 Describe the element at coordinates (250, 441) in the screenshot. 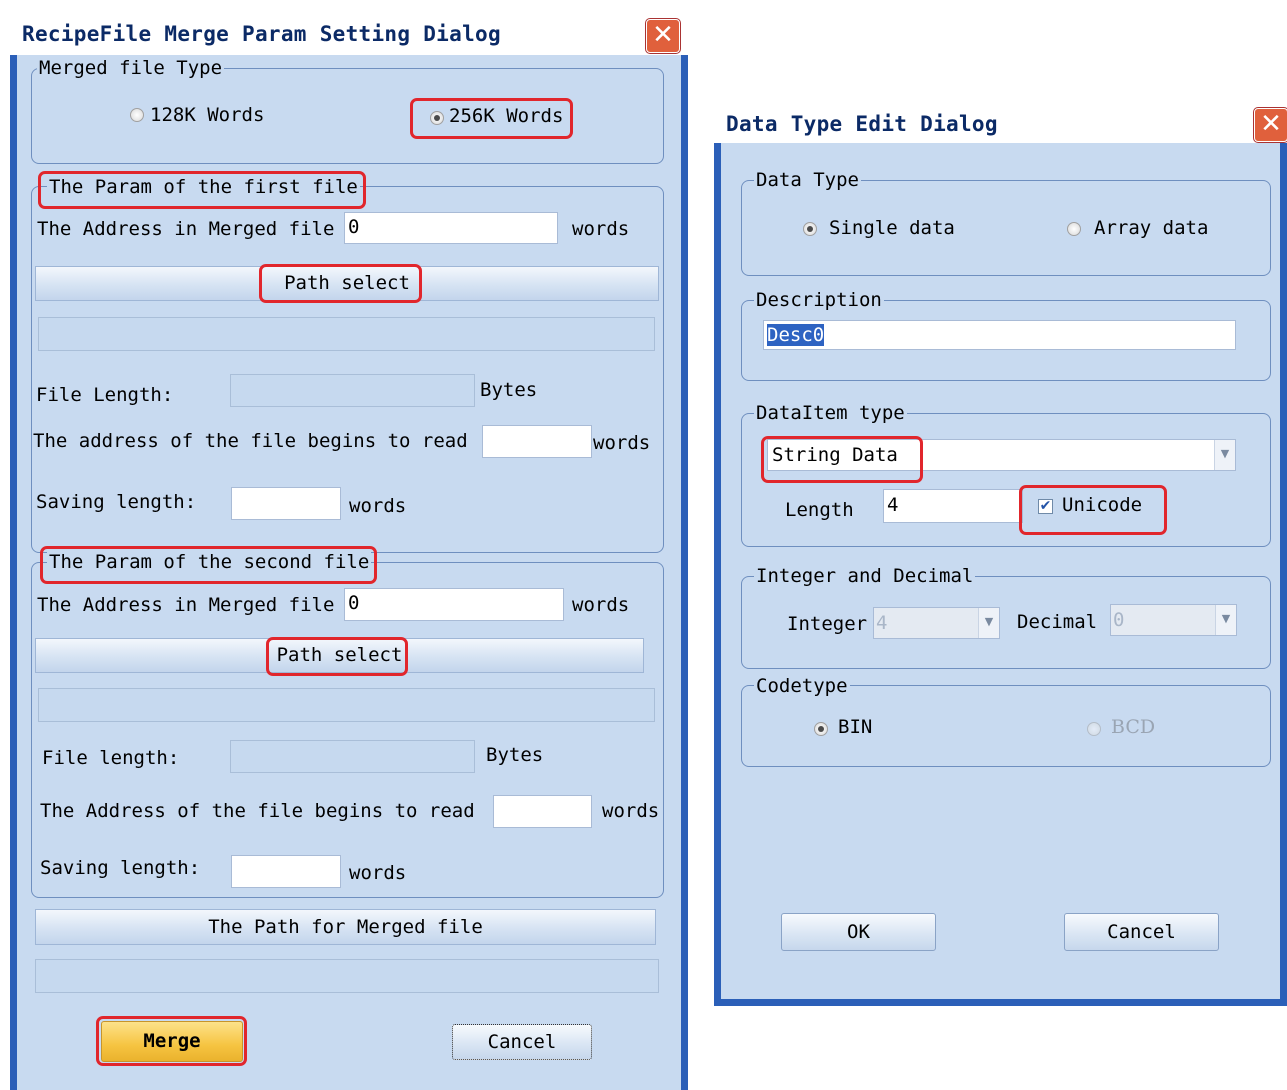

I see `first-begin-label: The address of the file begins to read` at that location.